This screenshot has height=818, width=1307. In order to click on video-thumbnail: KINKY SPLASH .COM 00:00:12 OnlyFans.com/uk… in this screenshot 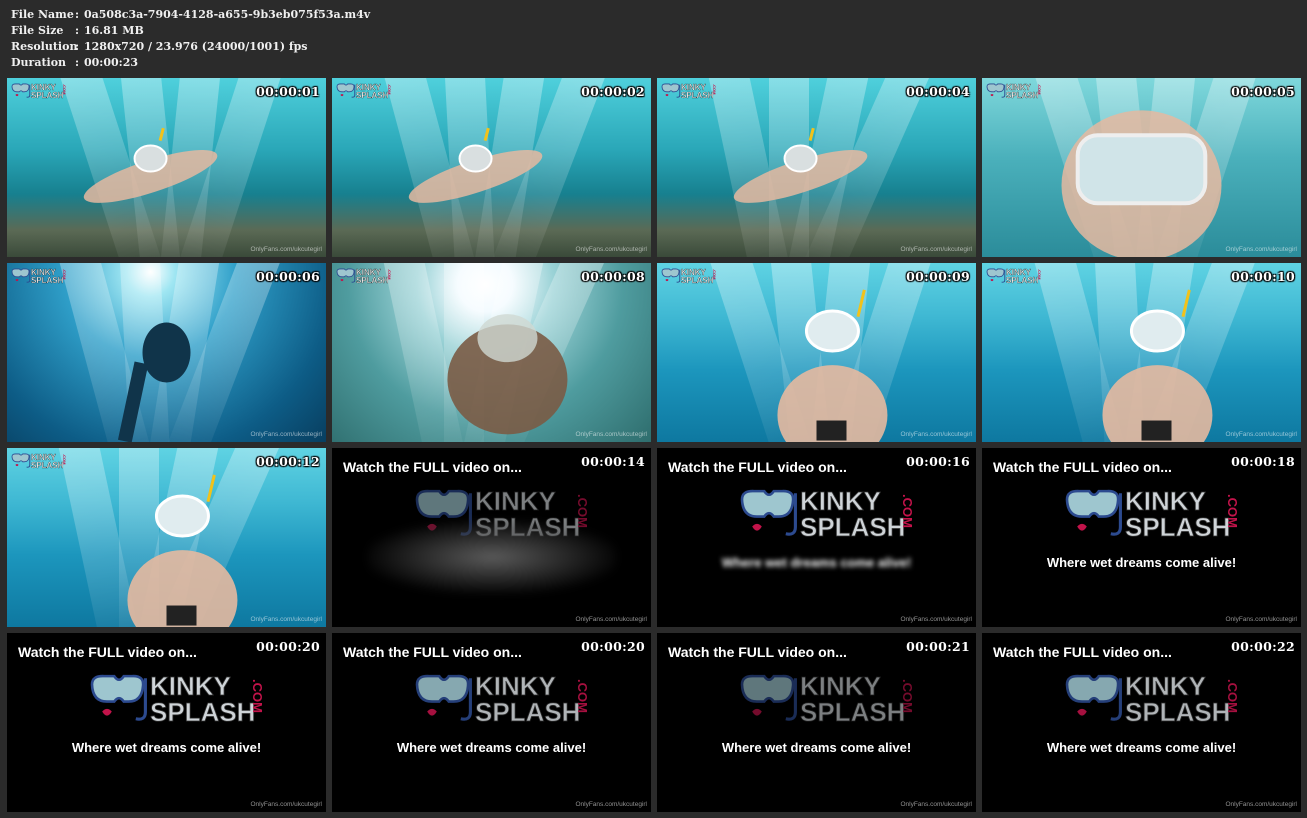, I will do `click(166, 537)`.